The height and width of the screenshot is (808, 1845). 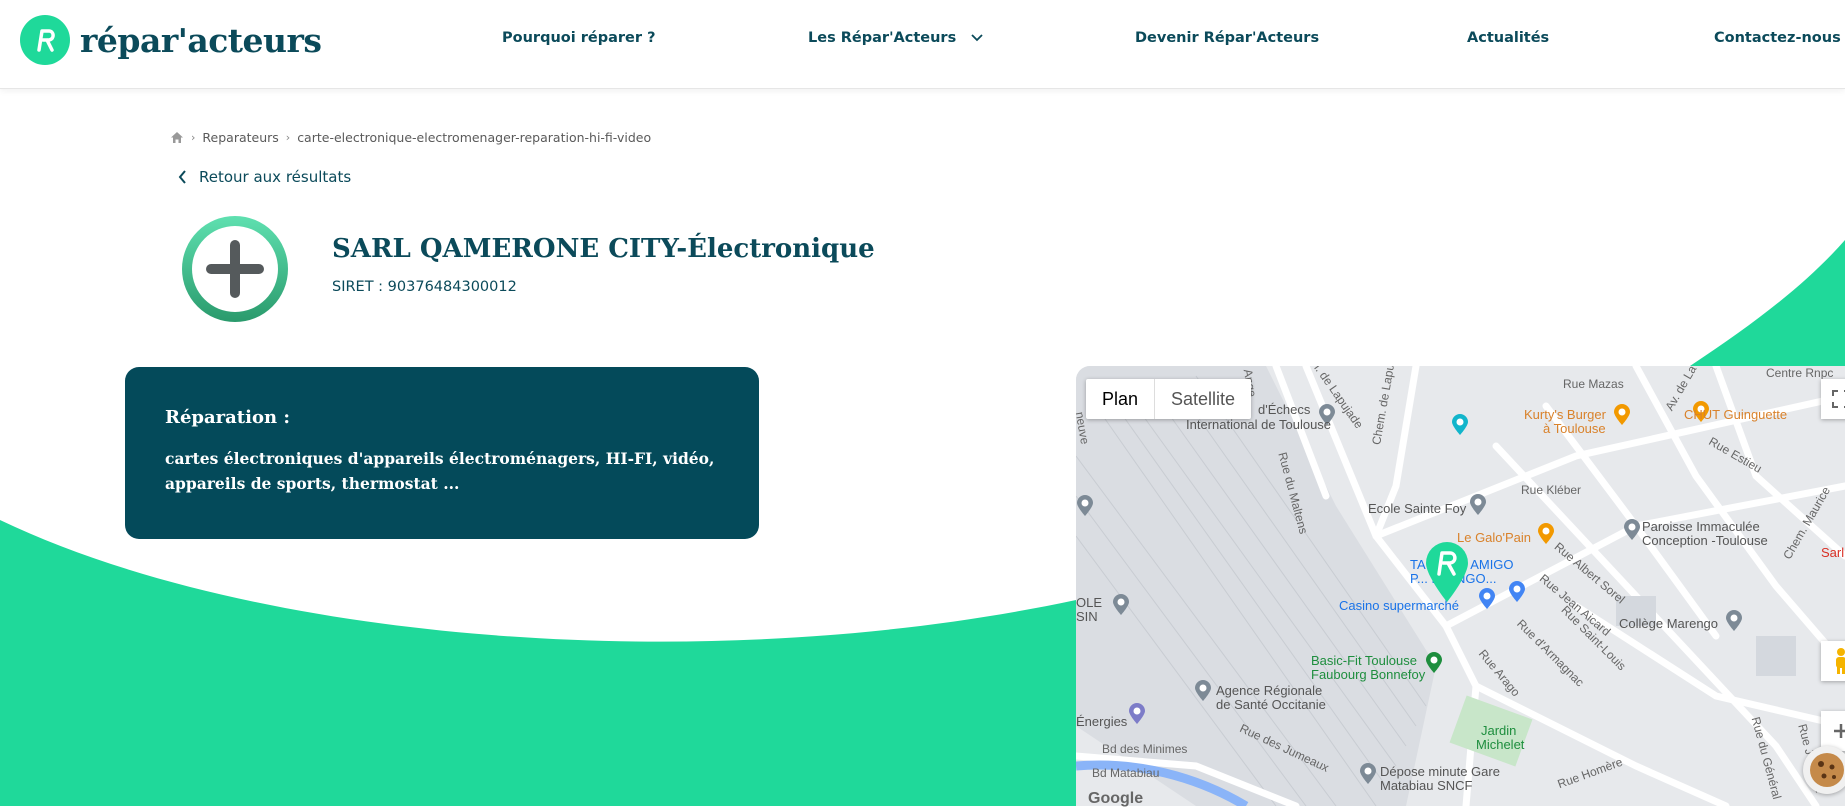 I want to click on map-label: d'Échecs, so click(x=1284, y=409).